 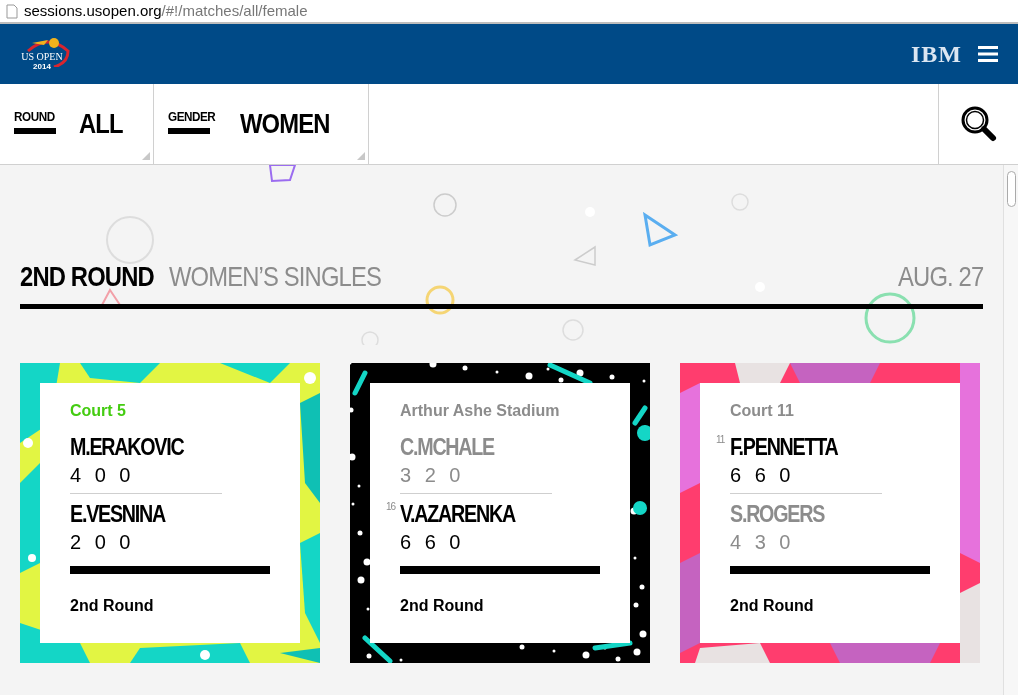 What do you see at coordinates (940, 277) in the screenshot?
I see `date-heading: AUG. 27` at bounding box center [940, 277].